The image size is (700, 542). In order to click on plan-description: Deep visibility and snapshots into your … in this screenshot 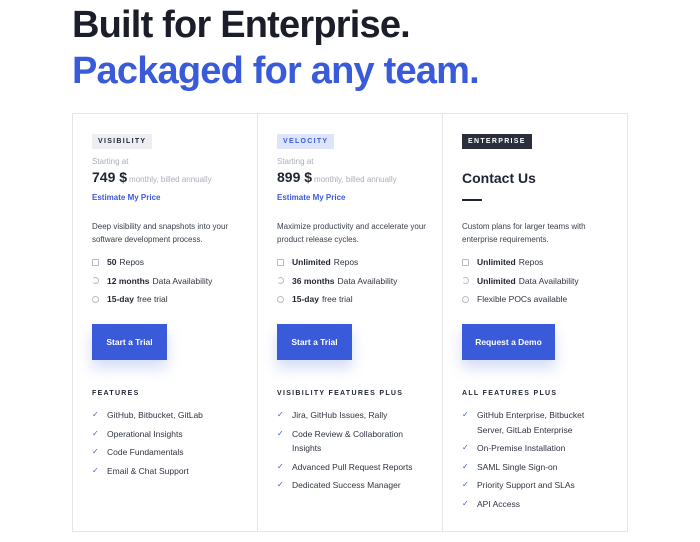, I will do `click(160, 233)`.